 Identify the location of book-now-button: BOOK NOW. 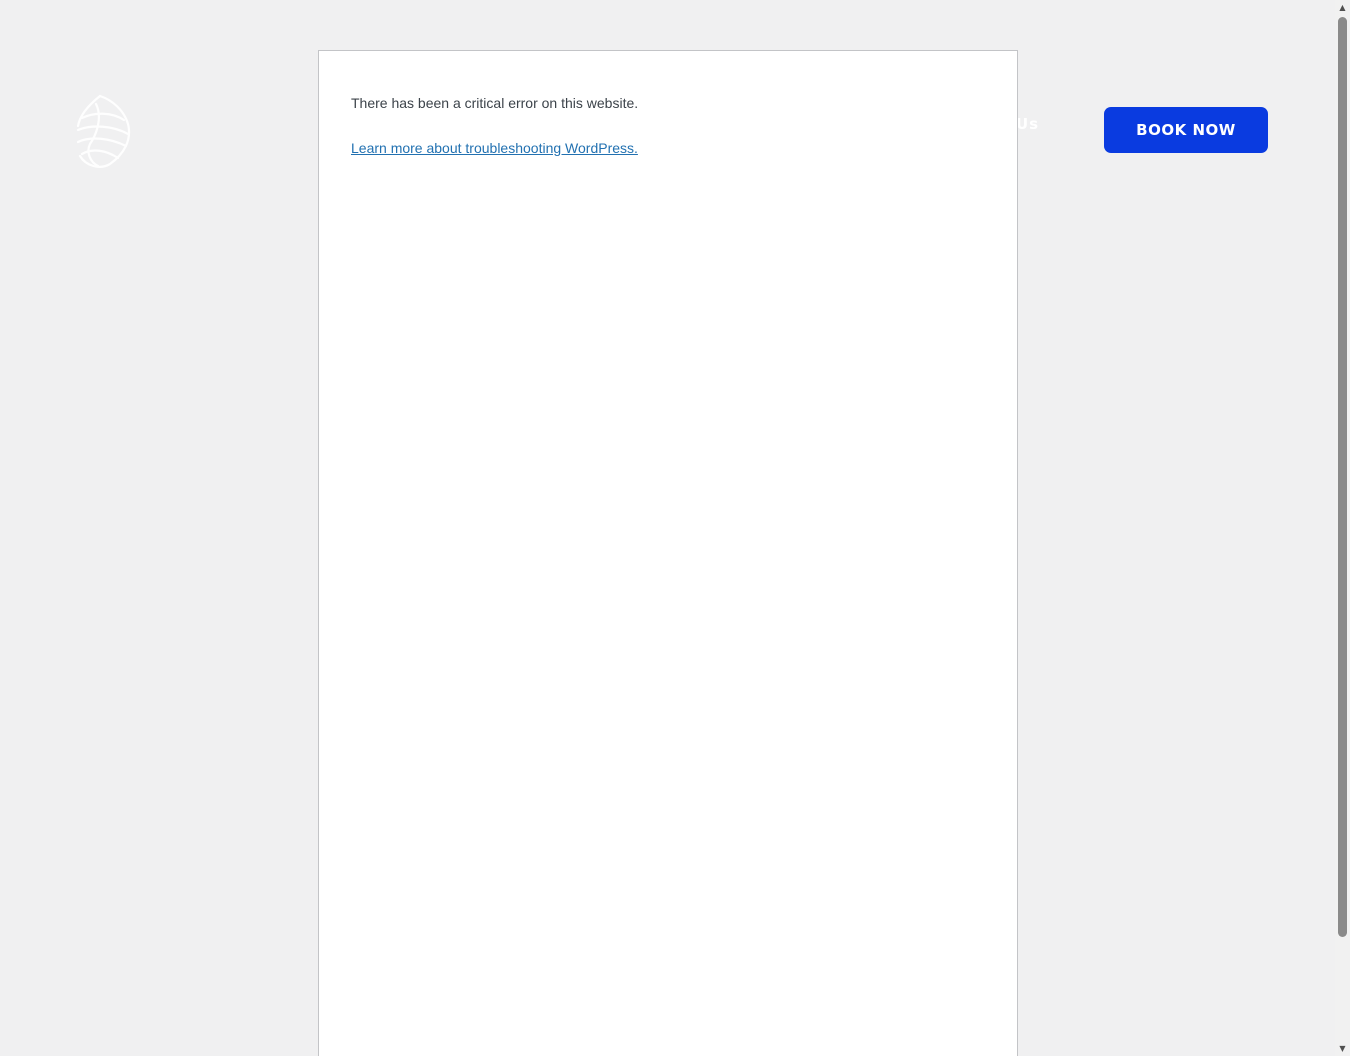
(1186, 130).